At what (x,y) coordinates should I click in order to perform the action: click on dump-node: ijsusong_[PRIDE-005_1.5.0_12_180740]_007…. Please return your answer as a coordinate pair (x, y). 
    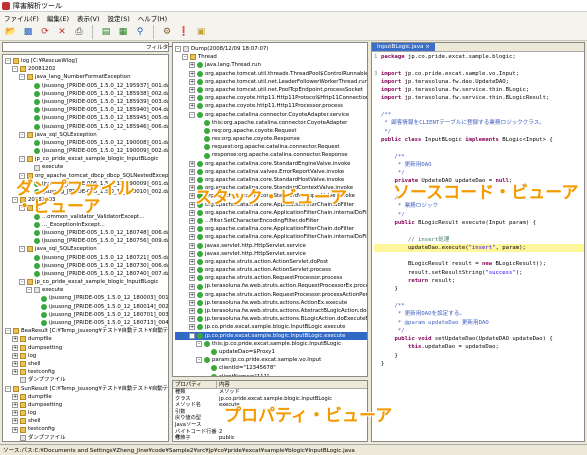
    Looking at the image, I should click on (86, 274).